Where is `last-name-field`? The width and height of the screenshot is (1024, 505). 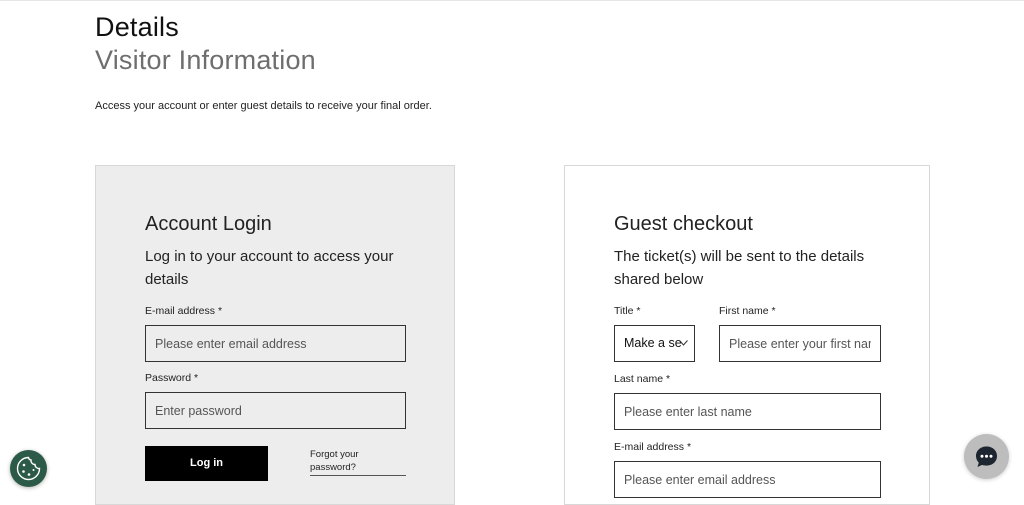 last-name-field is located at coordinates (747, 411).